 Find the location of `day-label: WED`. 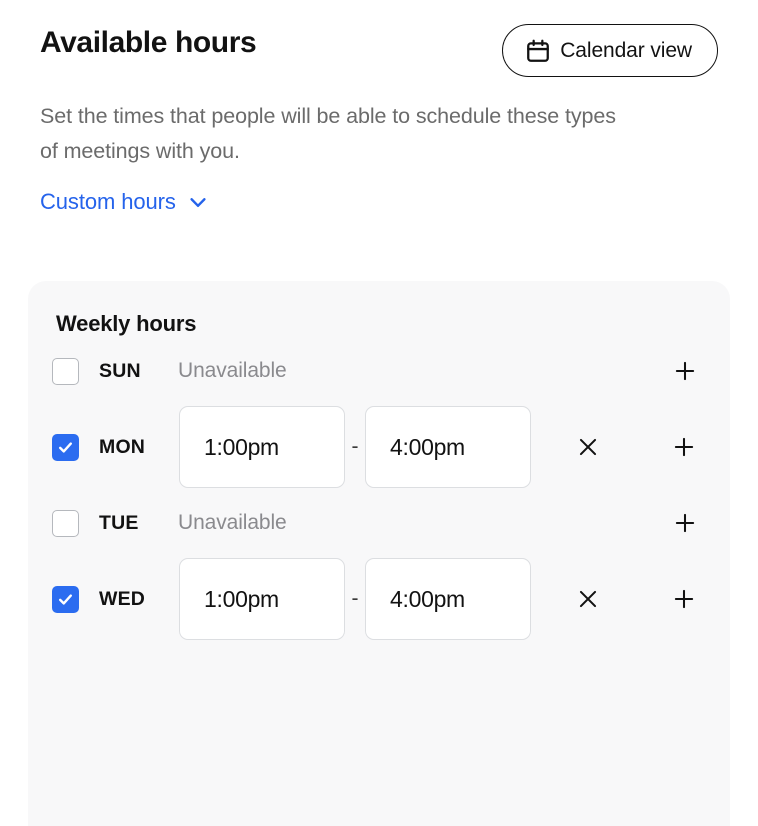

day-label: WED is located at coordinates (122, 598).